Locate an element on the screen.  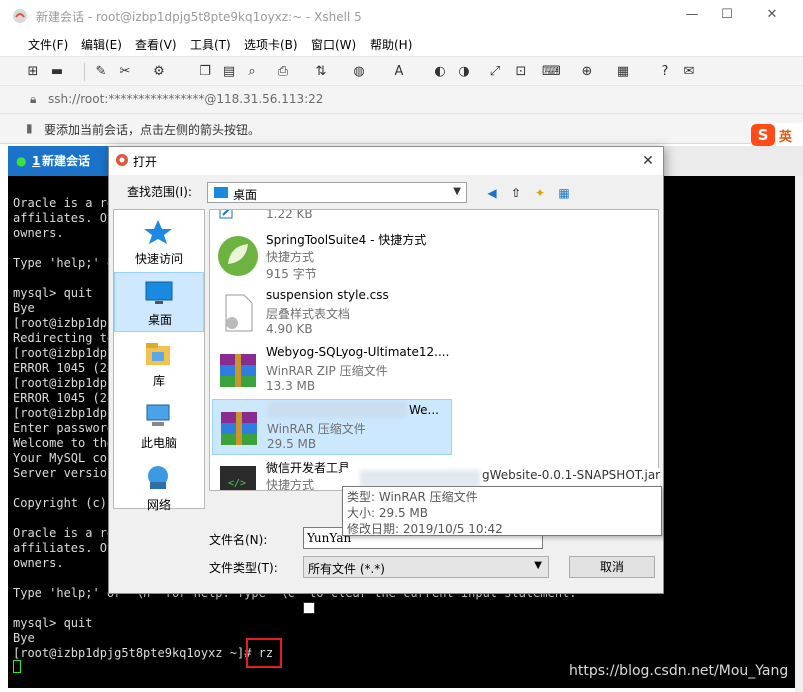
file-size: 4.90 KB is located at coordinates (289, 329).